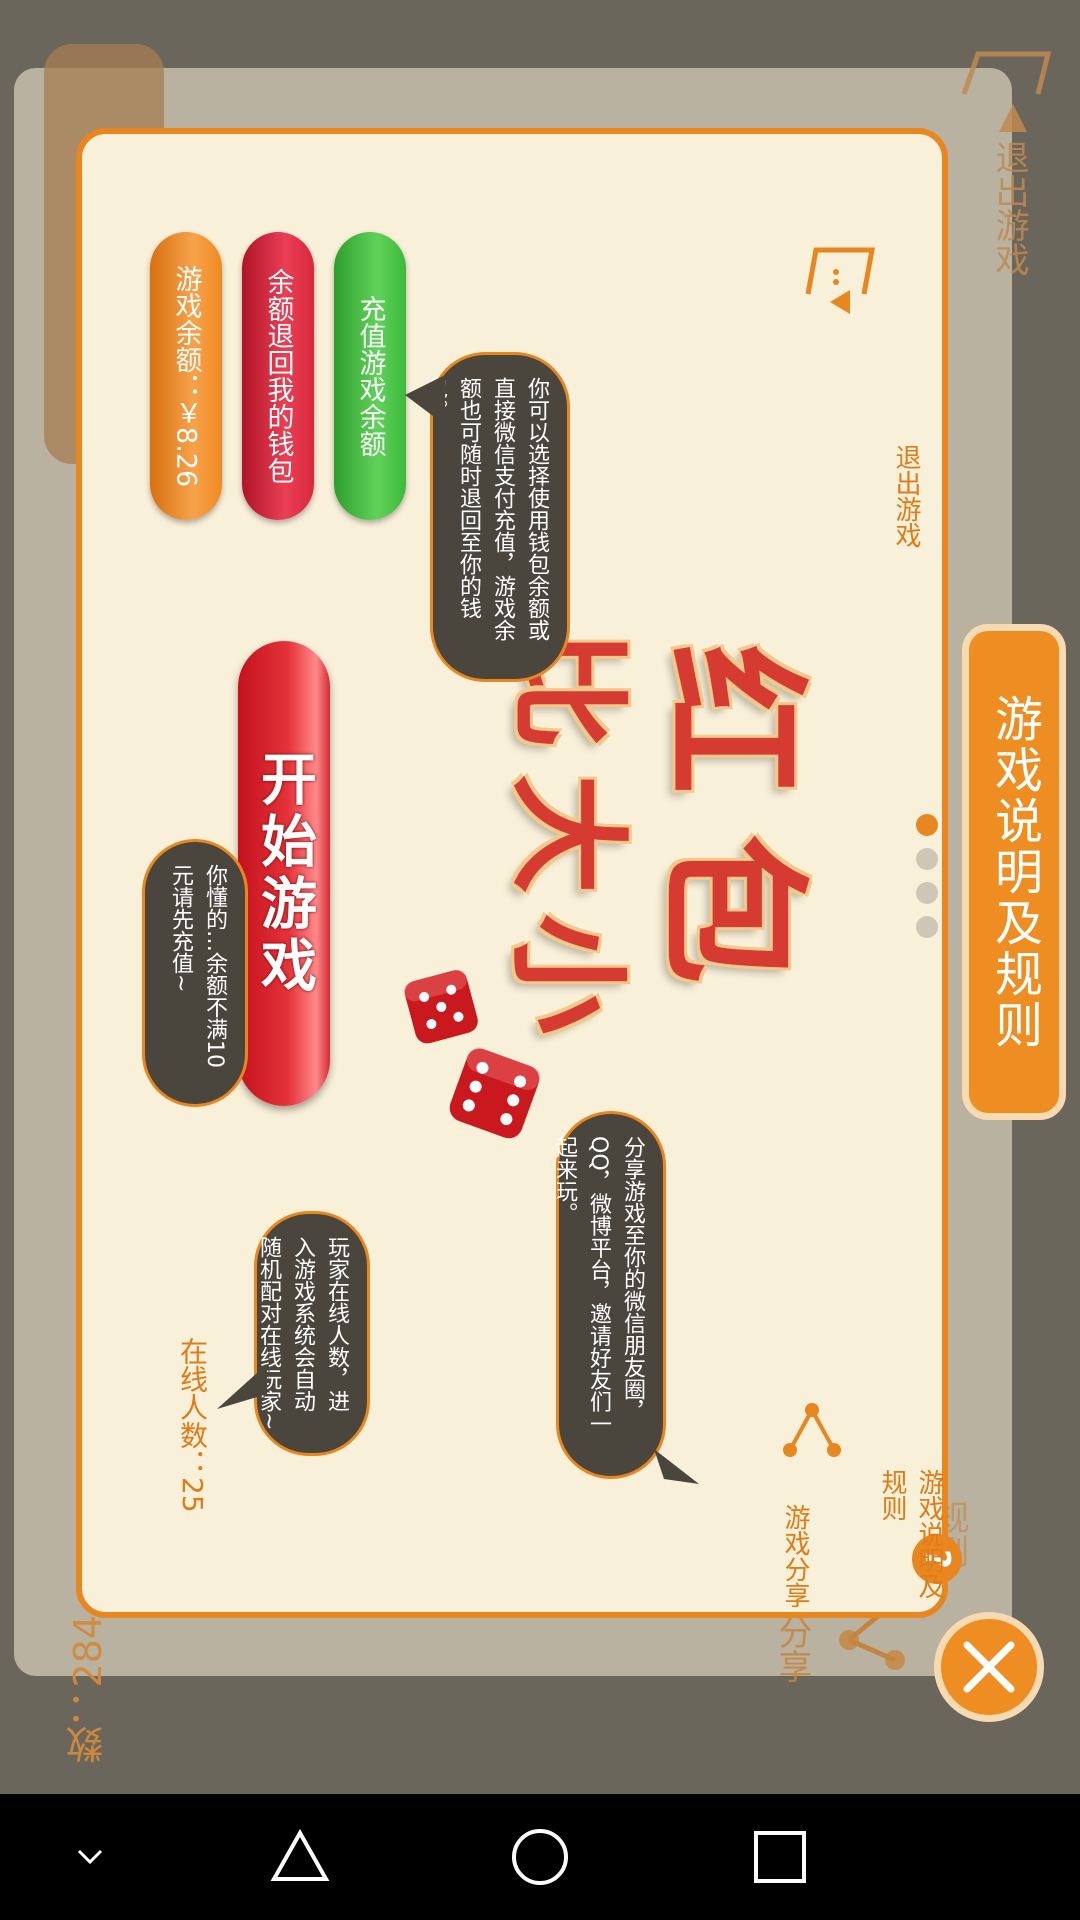  What do you see at coordinates (732, 909) in the screenshot?
I see `title-char-2: 包` at bounding box center [732, 909].